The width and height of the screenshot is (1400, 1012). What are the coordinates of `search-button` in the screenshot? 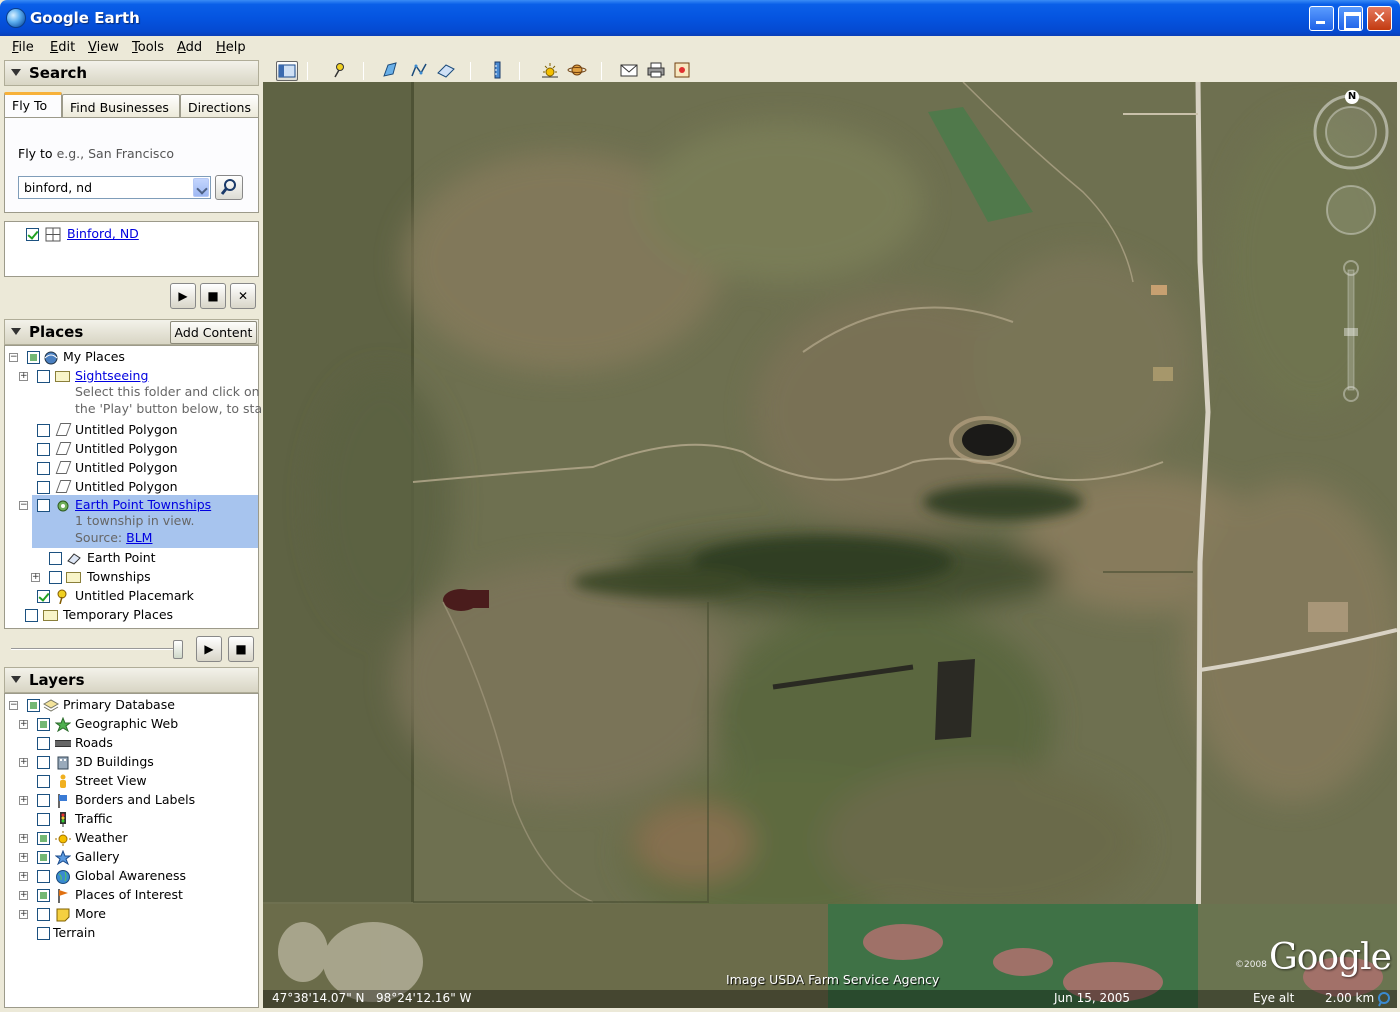 It's located at (229, 187).